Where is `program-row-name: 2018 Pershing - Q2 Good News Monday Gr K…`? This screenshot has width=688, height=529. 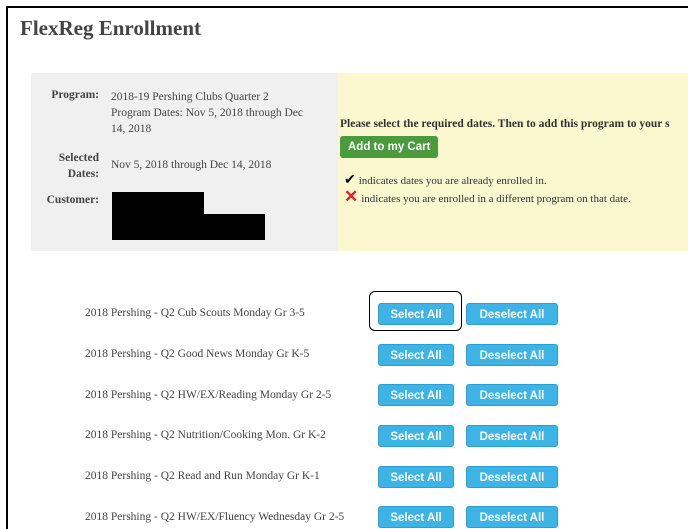 program-row-name: 2018 Pershing - Q2 Good News Monday Gr K… is located at coordinates (197, 354).